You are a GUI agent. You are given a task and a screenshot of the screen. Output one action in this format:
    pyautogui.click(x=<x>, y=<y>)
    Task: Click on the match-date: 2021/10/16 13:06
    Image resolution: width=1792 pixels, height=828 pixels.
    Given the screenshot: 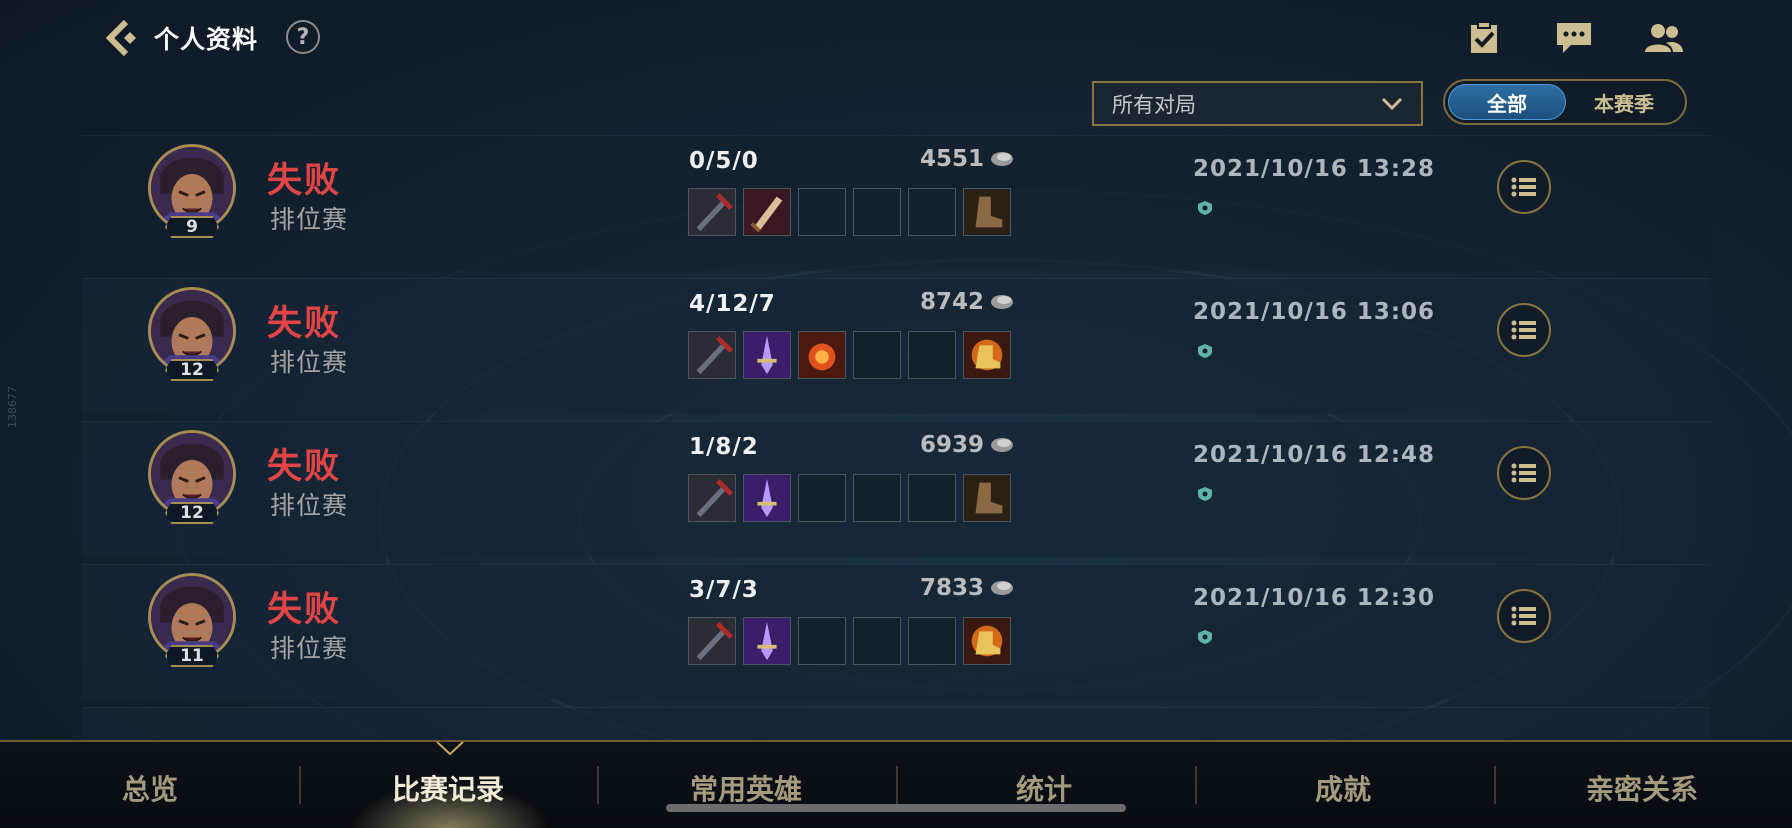 What is the action you would take?
    pyautogui.click(x=1314, y=312)
    